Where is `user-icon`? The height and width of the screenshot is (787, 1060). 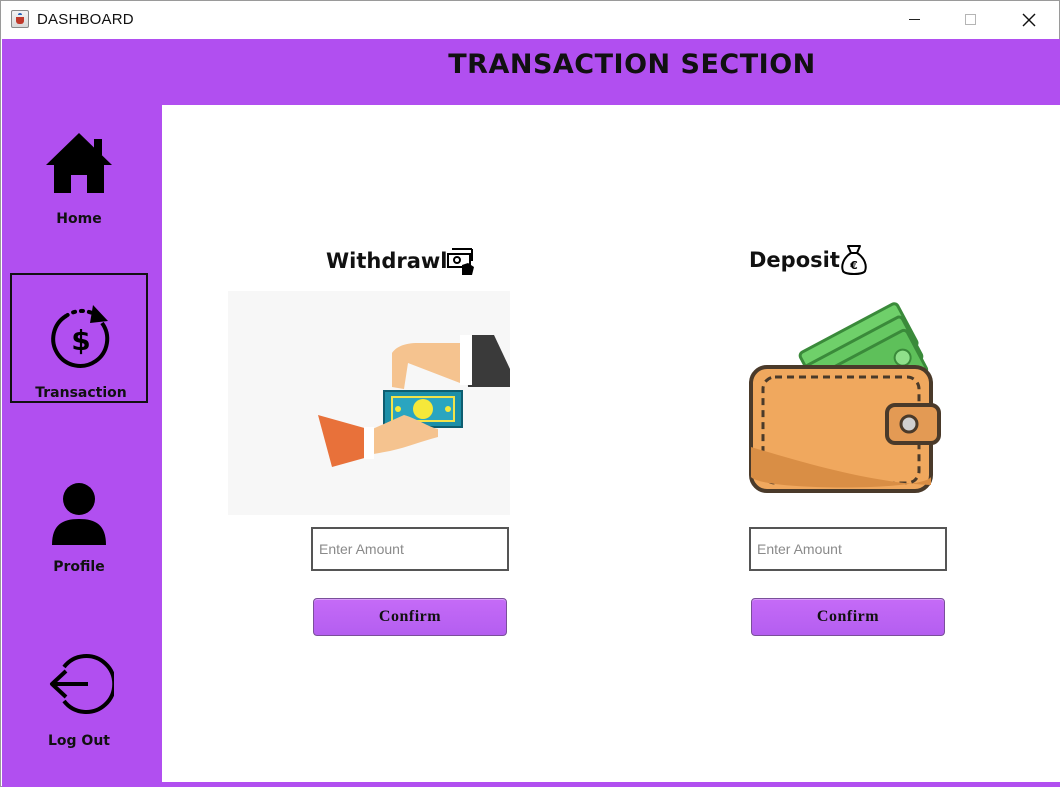
user-icon is located at coordinates (79, 514).